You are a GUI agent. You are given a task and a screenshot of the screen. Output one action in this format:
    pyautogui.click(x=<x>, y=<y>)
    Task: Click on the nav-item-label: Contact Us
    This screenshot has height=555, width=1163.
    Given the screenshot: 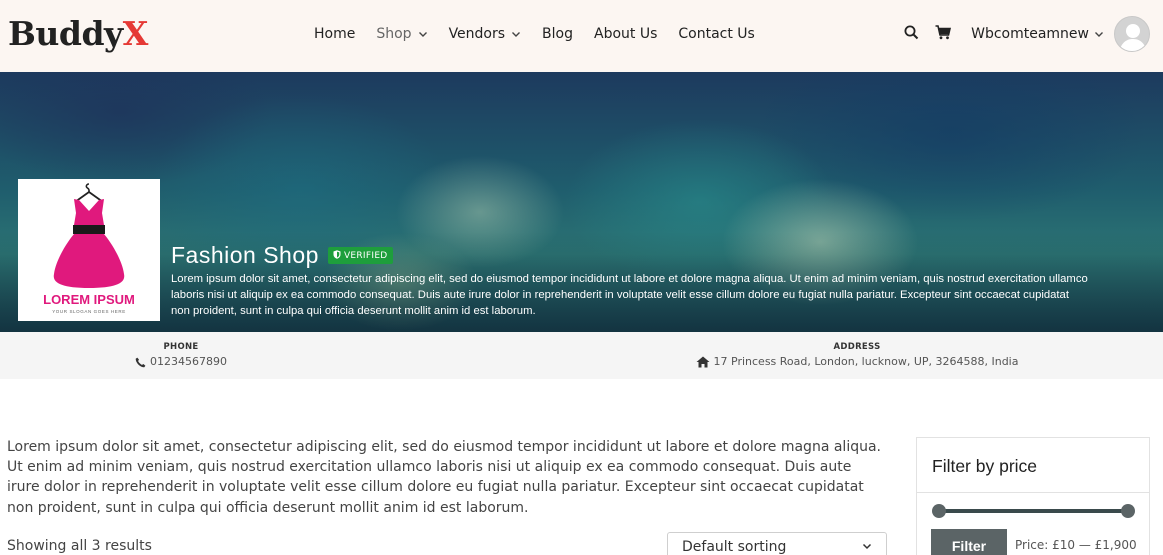 What is the action you would take?
    pyautogui.click(x=716, y=34)
    